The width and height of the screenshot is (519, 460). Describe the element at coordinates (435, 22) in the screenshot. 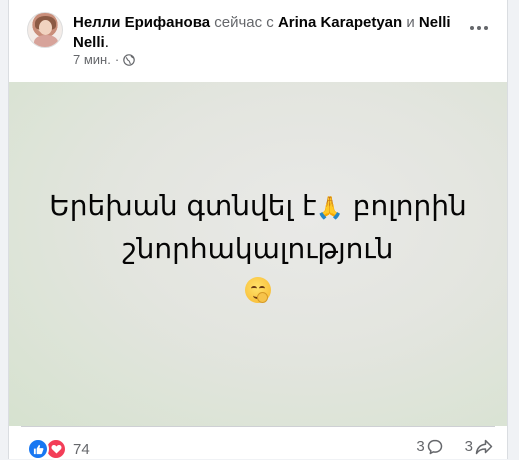

I see `tagged-user-2: Nelli` at that location.